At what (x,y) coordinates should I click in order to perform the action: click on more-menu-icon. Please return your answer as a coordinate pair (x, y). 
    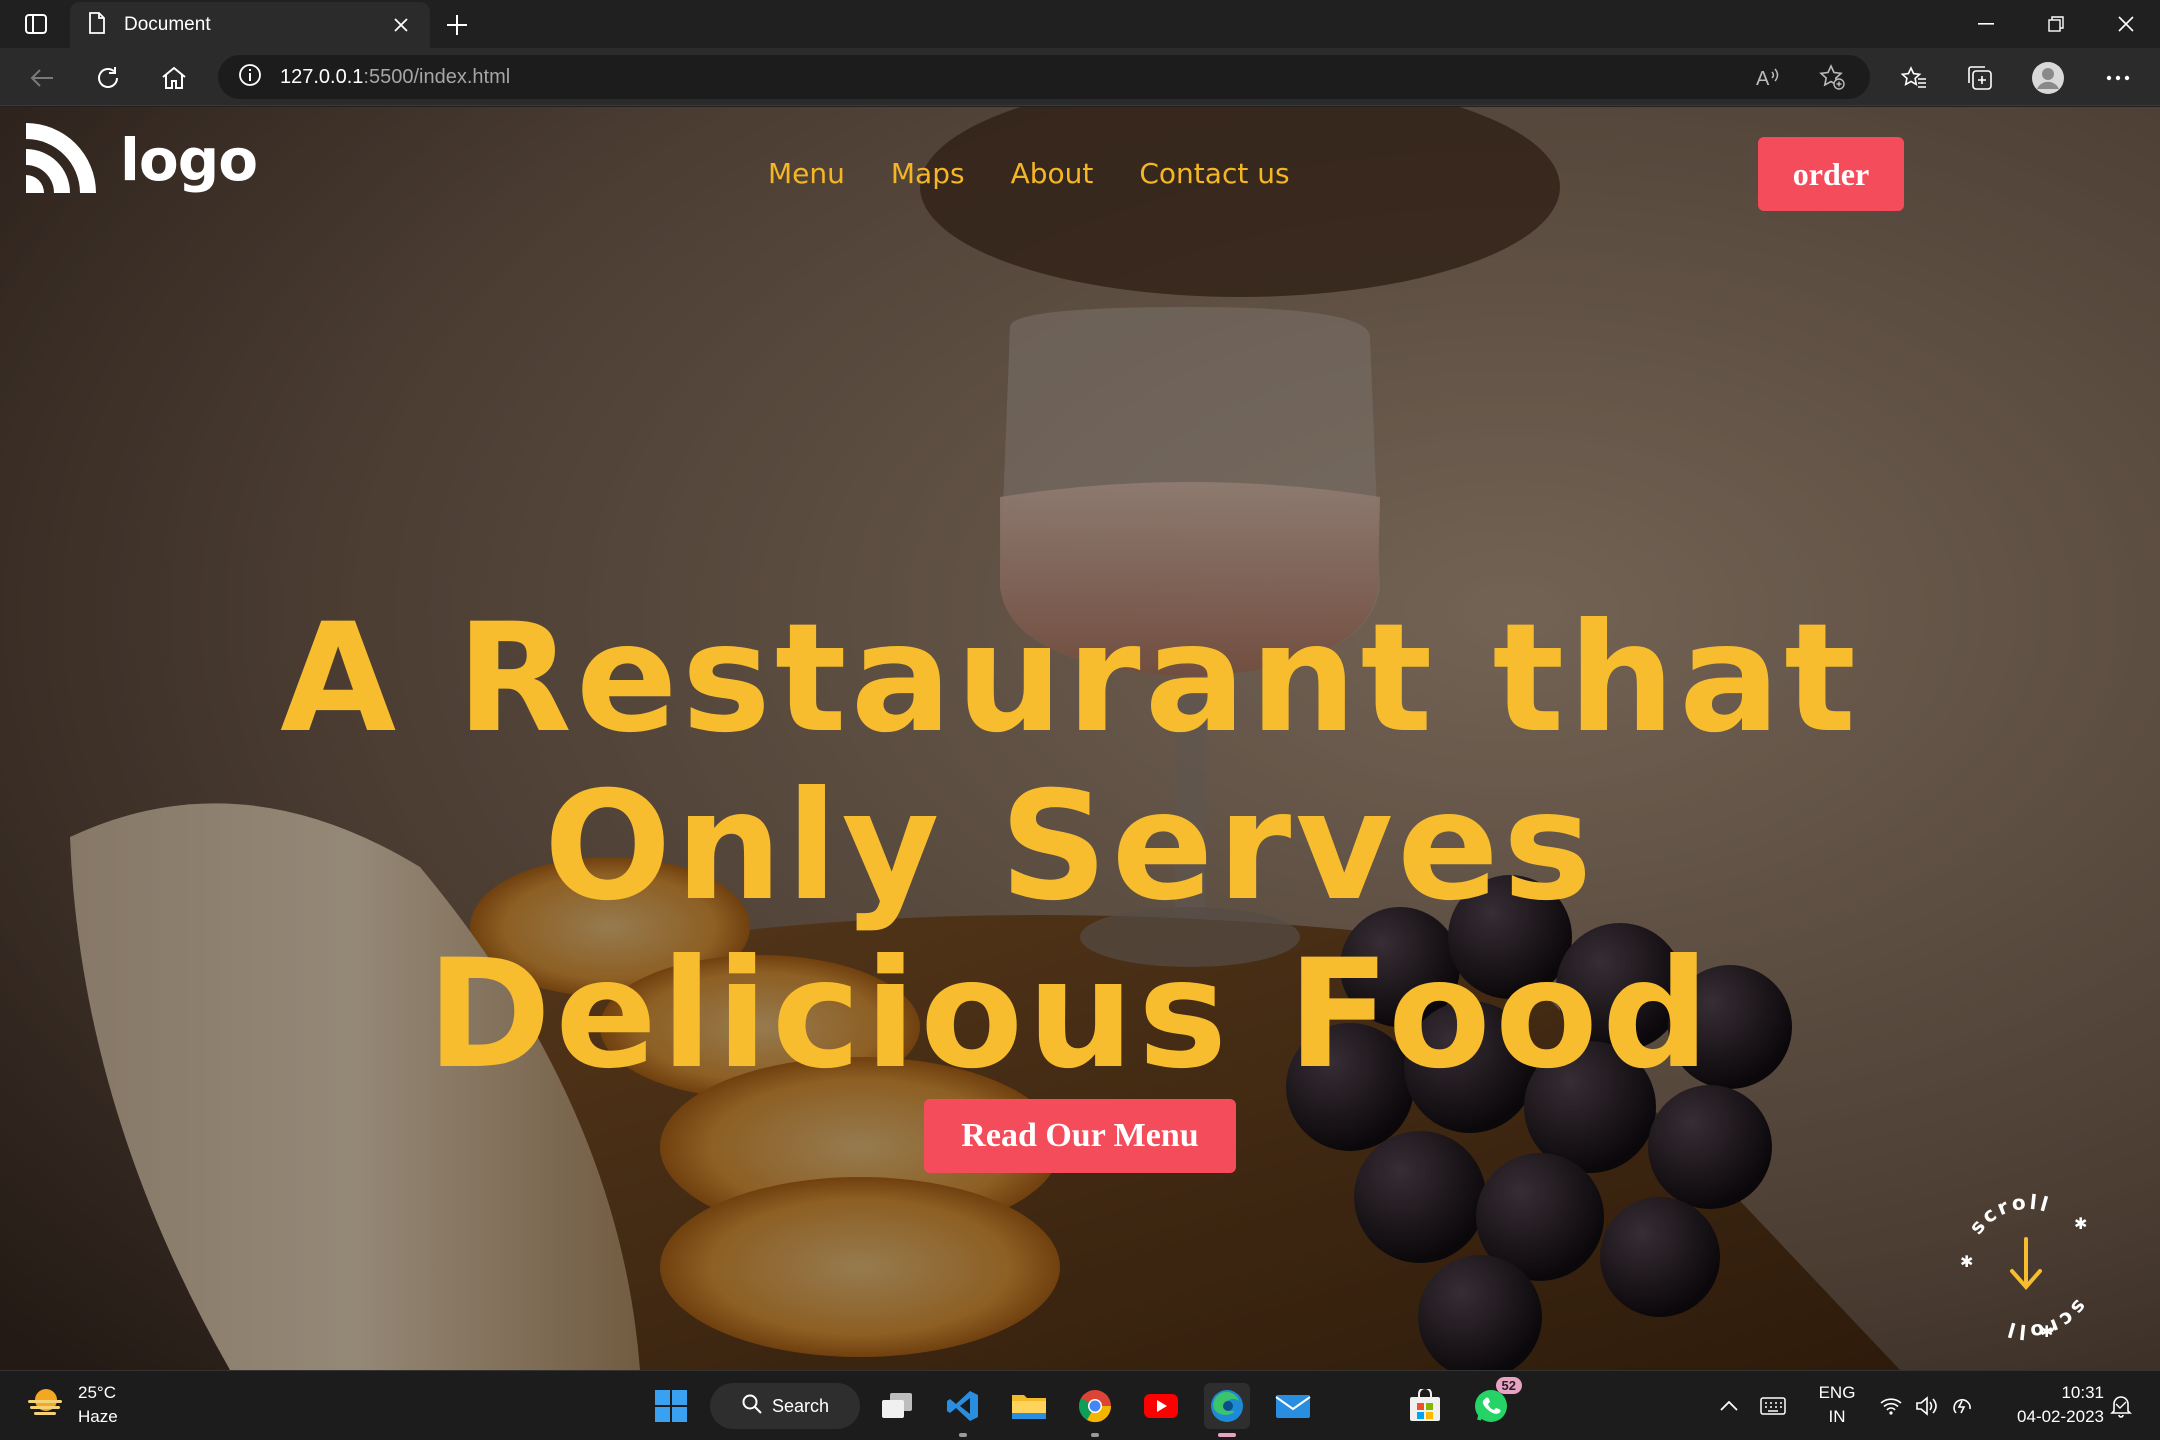
    Looking at the image, I should click on (2118, 78).